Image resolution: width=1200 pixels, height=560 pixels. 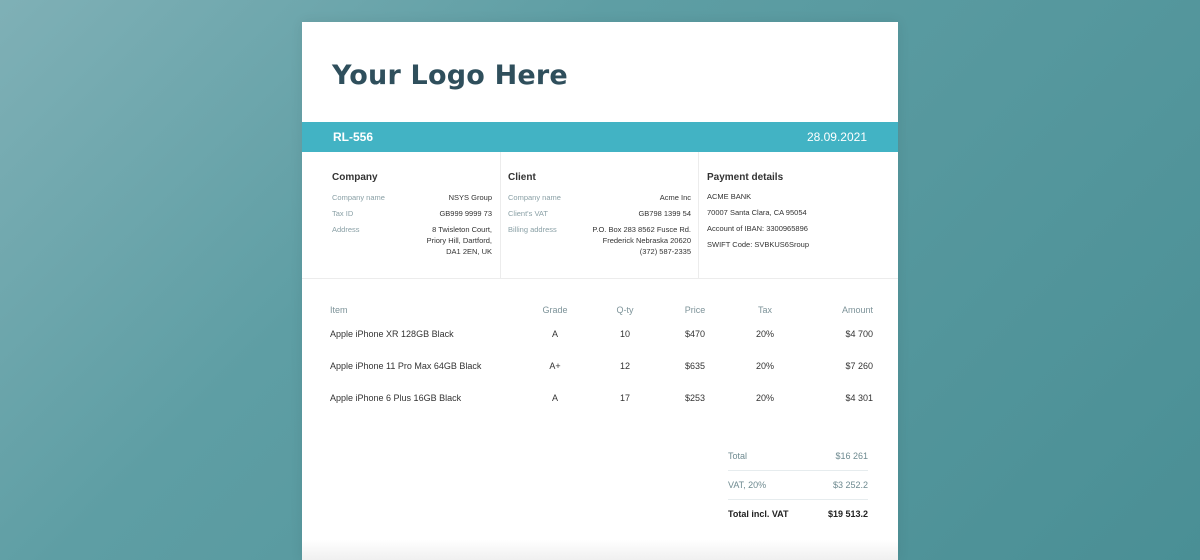 I want to click on grand-total-row: Total incl. VAT $19 513.2, so click(x=798, y=514).